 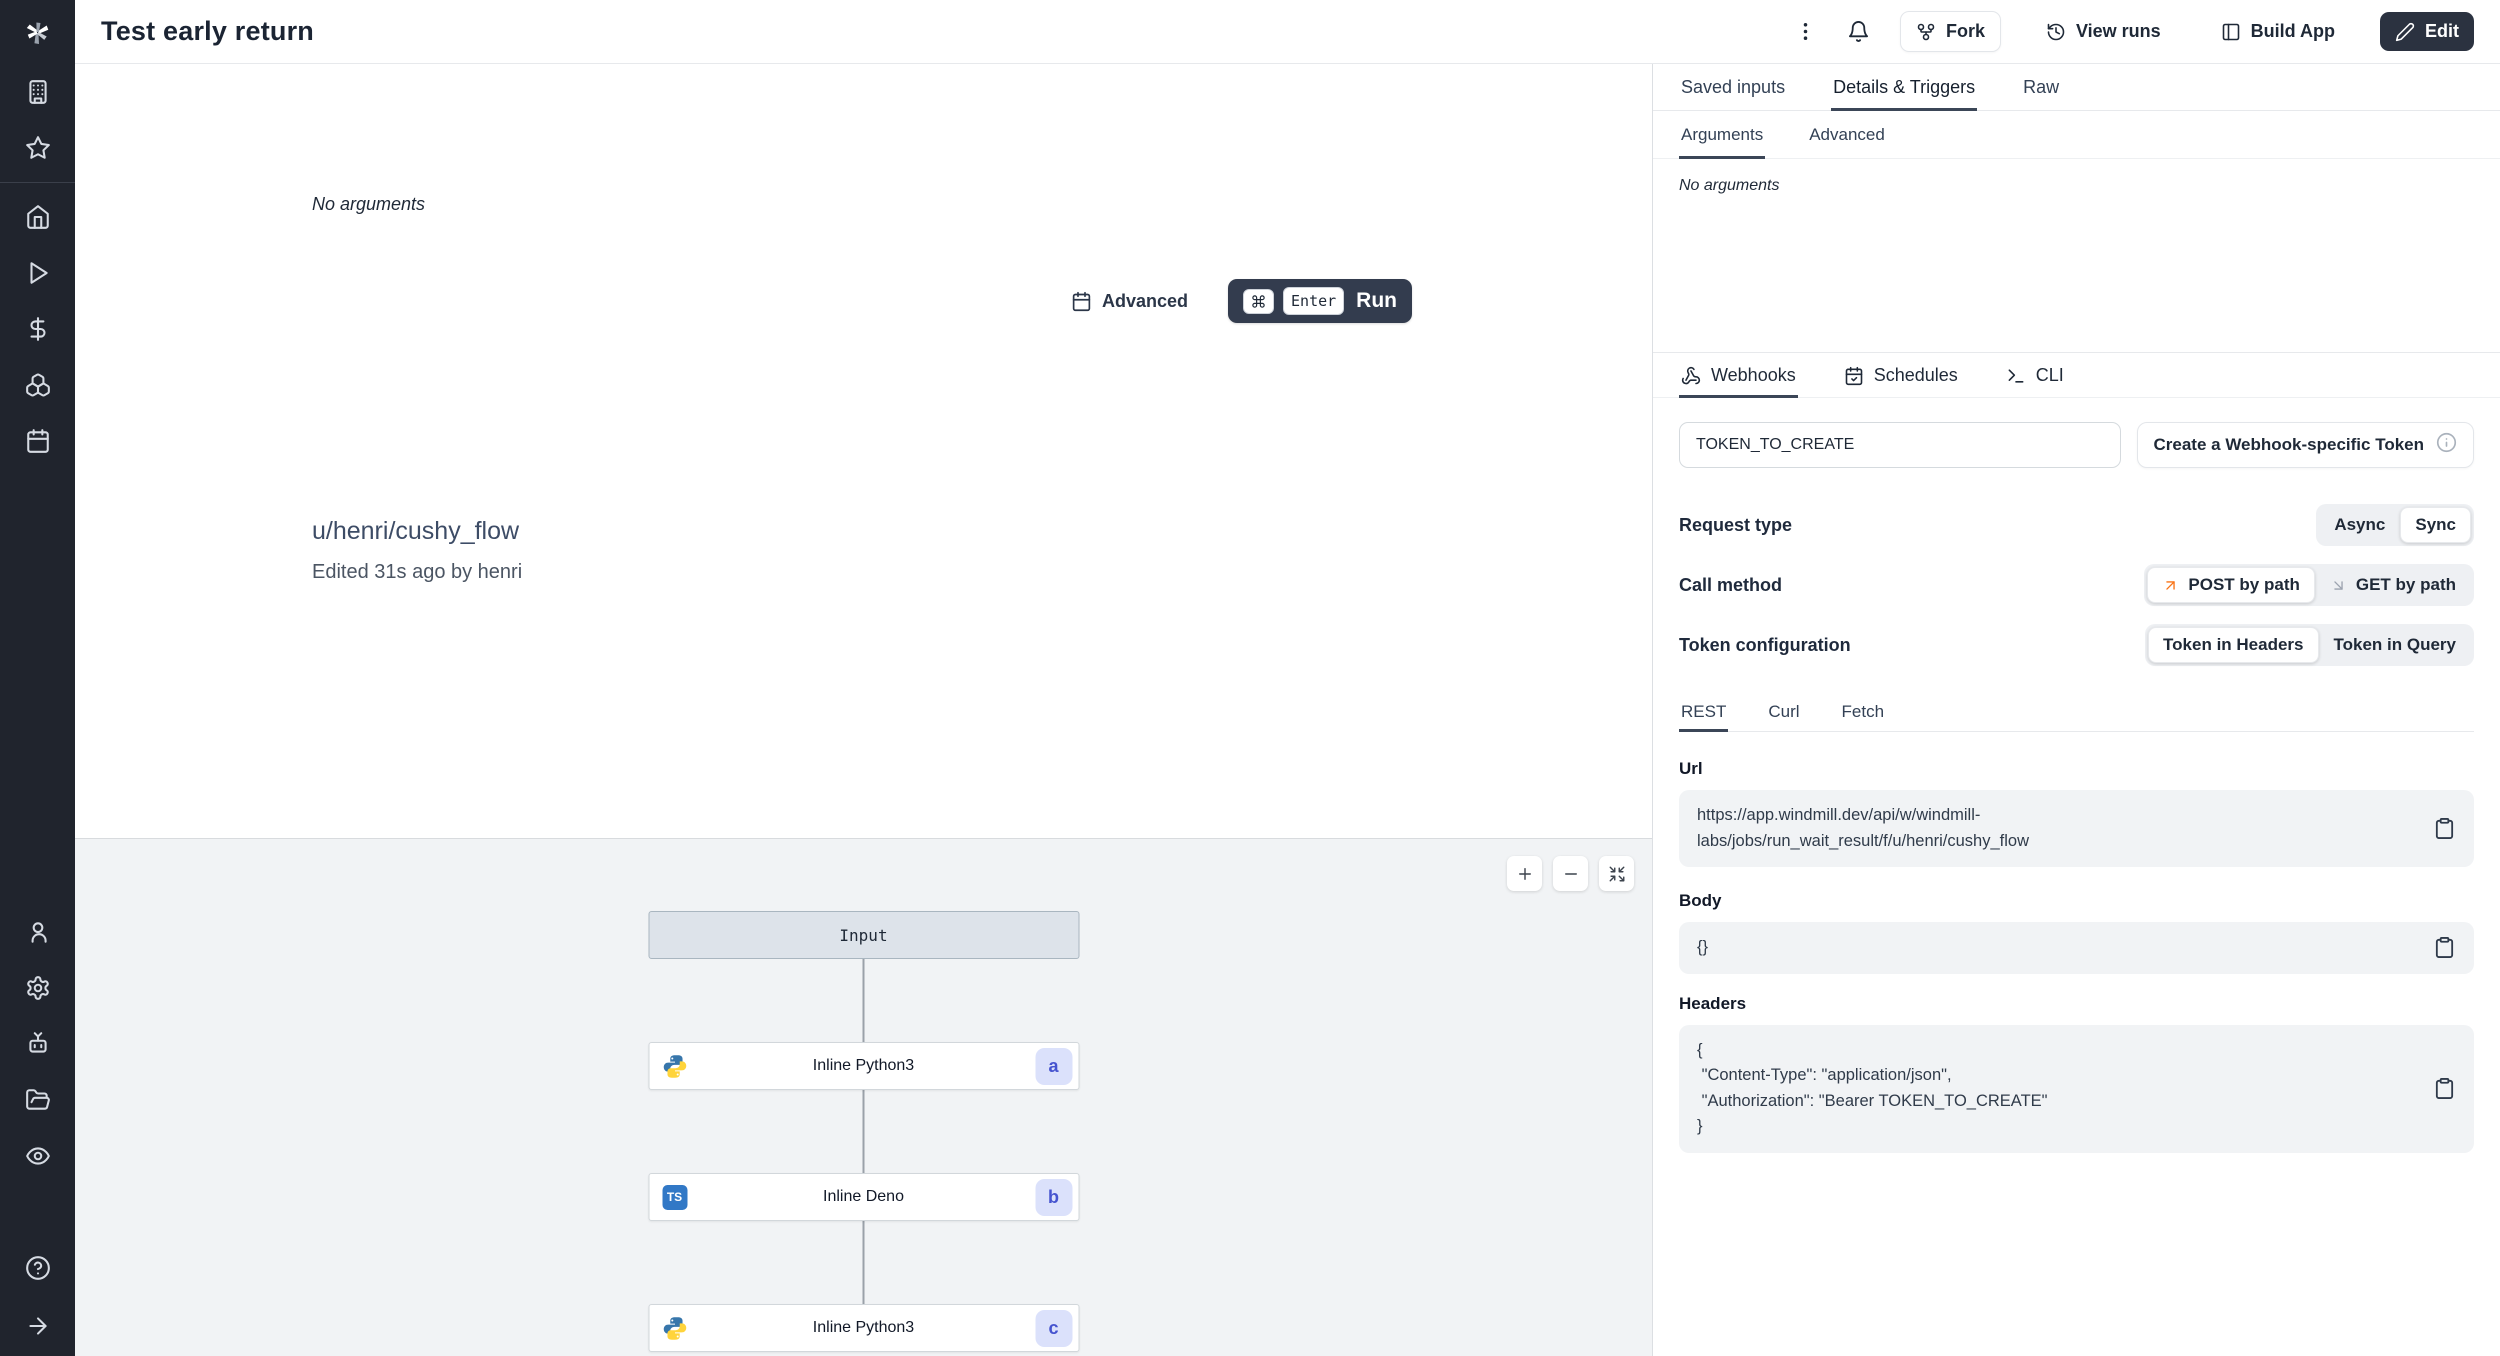 I want to click on user-icon, so click(x=37, y=932).